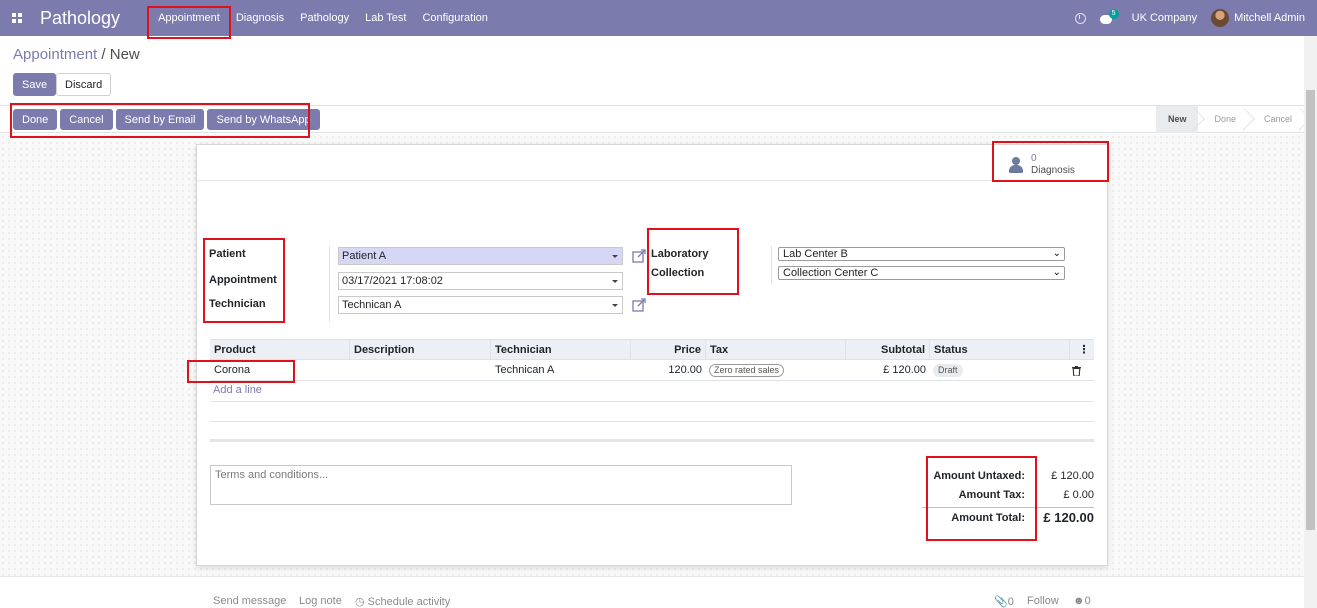 This screenshot has height=608, width=1317. I want to click on app-brand: Pathology, so click(80, 18).